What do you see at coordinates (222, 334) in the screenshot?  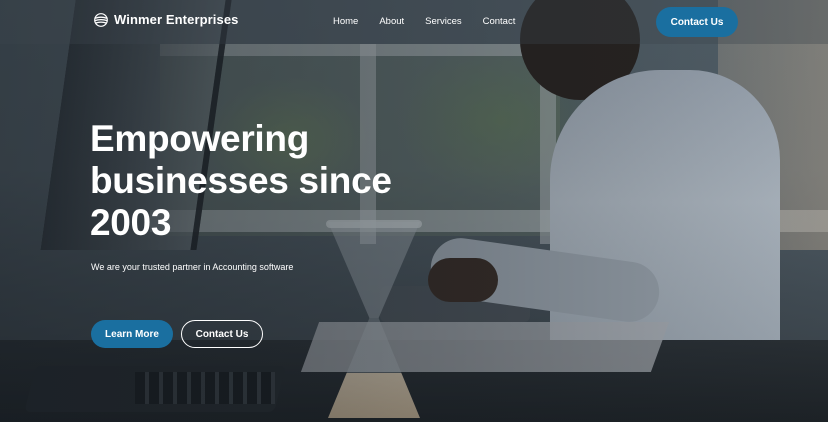 I see `hero-contact-us-button: Contact Us` at bounding box center [222, 334].